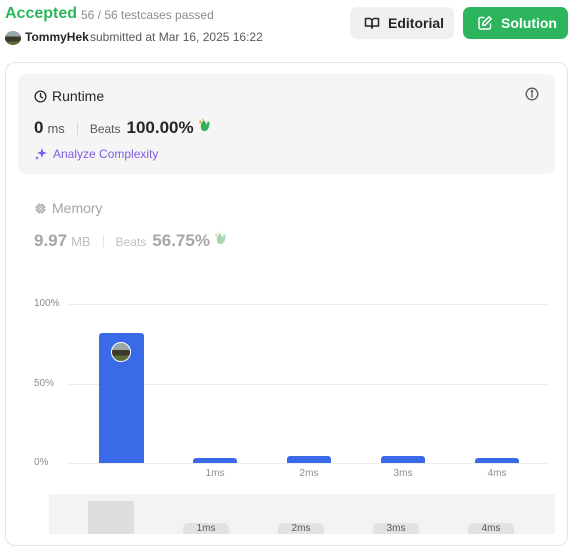  Describe the element at coordinates (123, 128) in the screenshot. I see `runtime-metrics: 0 ms Beats 100.00%` at that location.